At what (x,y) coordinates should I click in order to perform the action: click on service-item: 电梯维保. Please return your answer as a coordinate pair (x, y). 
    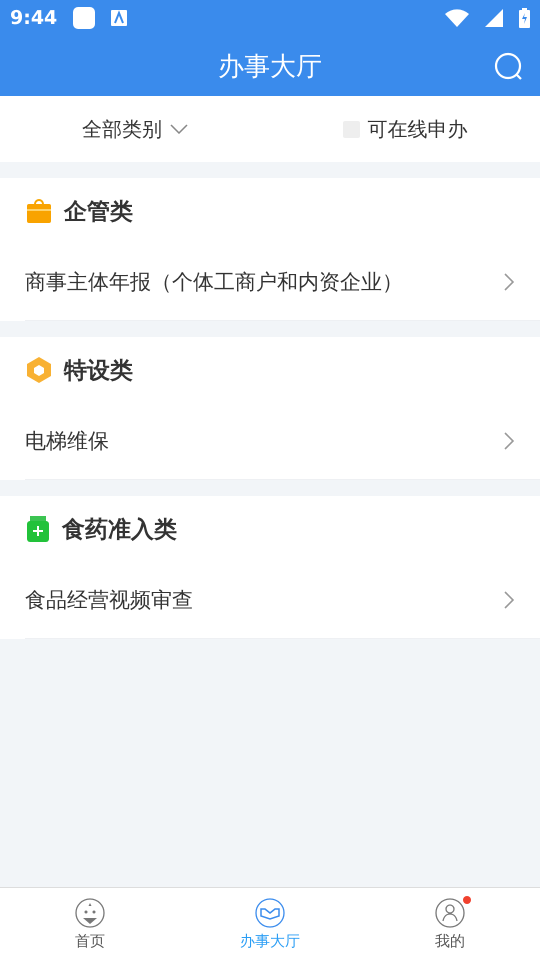
    Looking at the image, I should click on (282, 441).